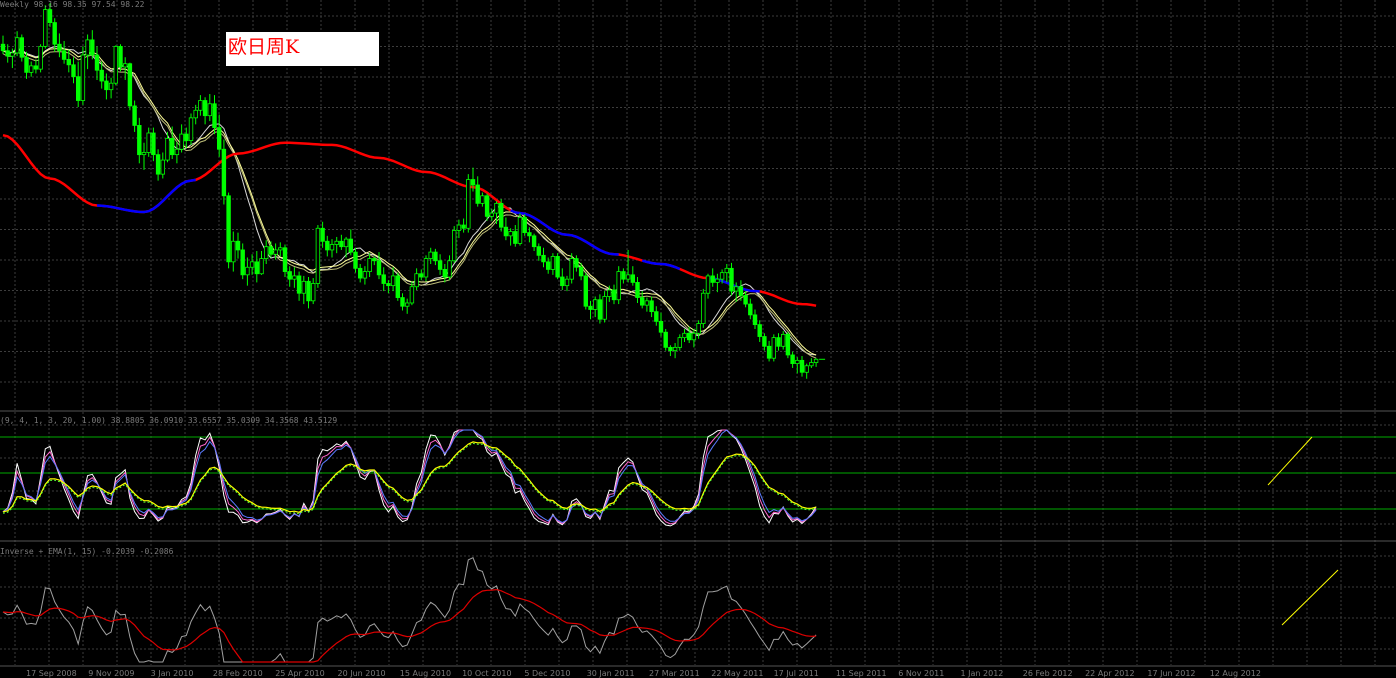  What do you see at coordinates (51, 673) in the screenshot?
I see `x-tick-label: 17 Sep 2008` at bounding box center [51, 673].